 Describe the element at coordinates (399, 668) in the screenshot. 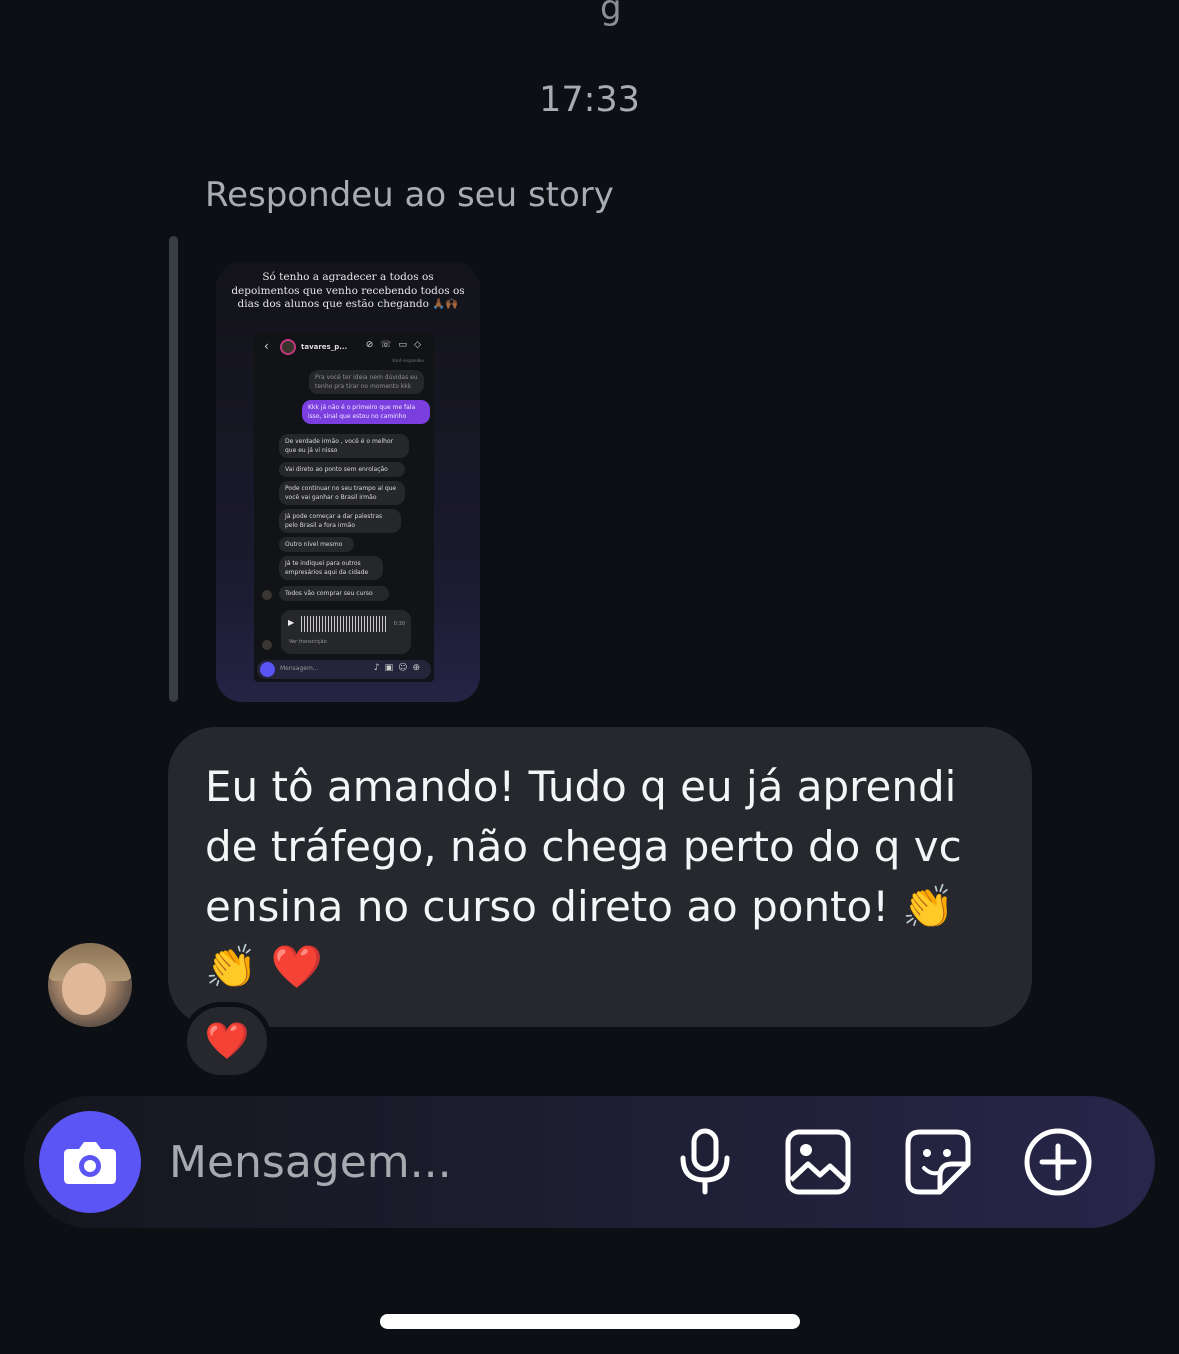

I see `screenshot-composer-icons: ♪▣☺⊕` at that location.